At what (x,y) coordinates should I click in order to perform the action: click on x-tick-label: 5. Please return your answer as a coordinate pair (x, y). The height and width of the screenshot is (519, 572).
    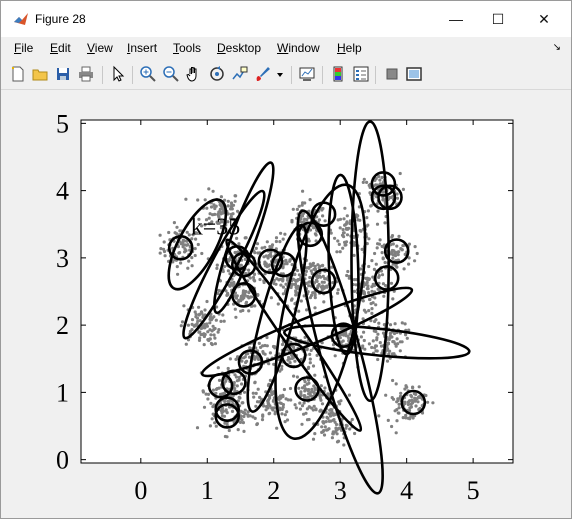
    Looking at the image, I should click on (473, 490).